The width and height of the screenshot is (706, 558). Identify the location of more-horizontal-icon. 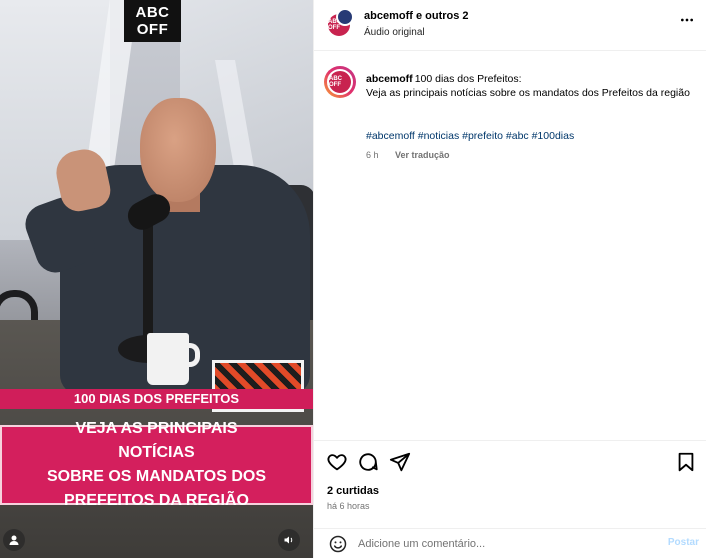
(687, 20).